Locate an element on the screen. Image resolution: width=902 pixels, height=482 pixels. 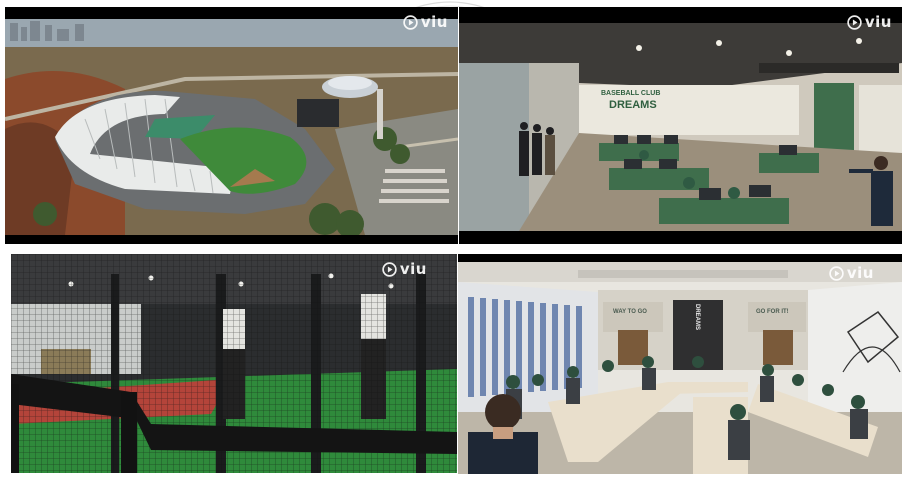
wall-sign-left: WAY TO GO is located at coordinates (630, 312).